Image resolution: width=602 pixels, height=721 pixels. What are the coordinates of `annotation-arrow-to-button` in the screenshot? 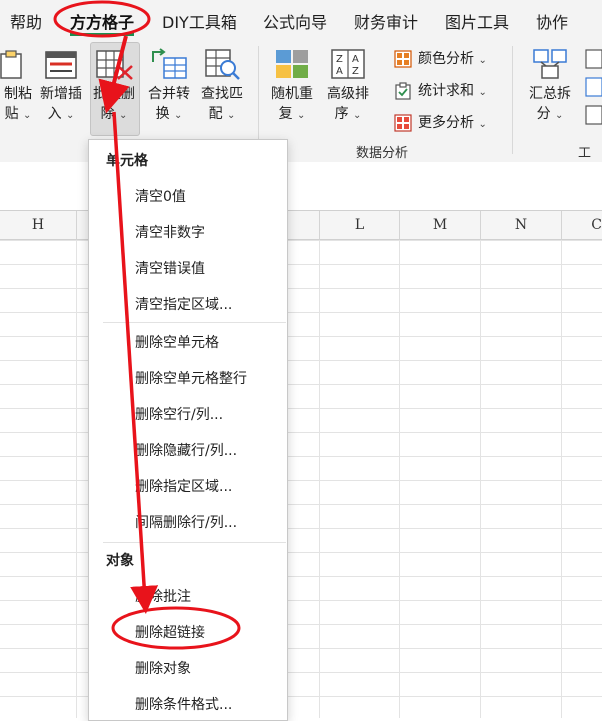 It's located at (114, 74).